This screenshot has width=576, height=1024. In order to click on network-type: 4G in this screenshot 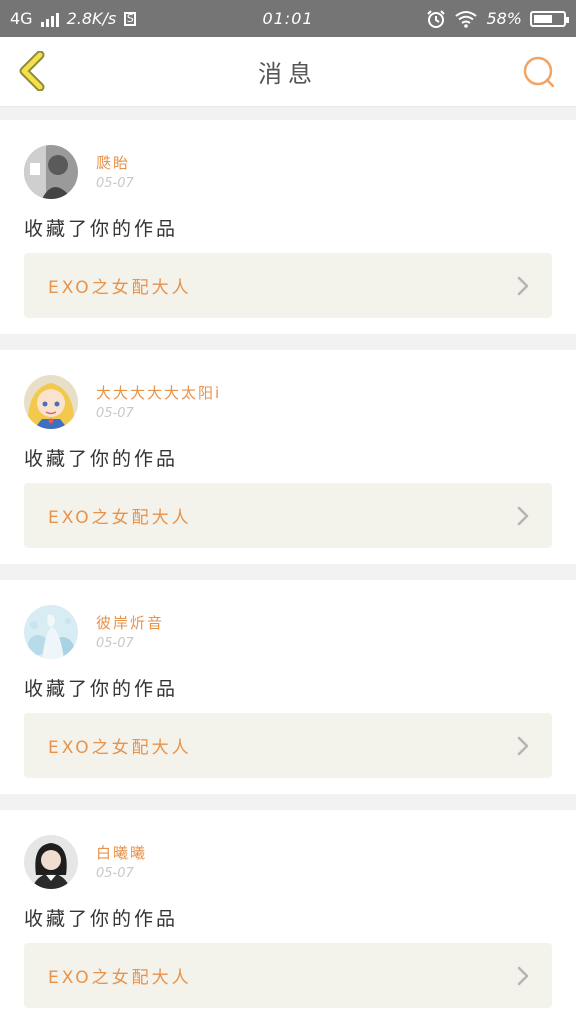, I will do `click(21, 18)`.